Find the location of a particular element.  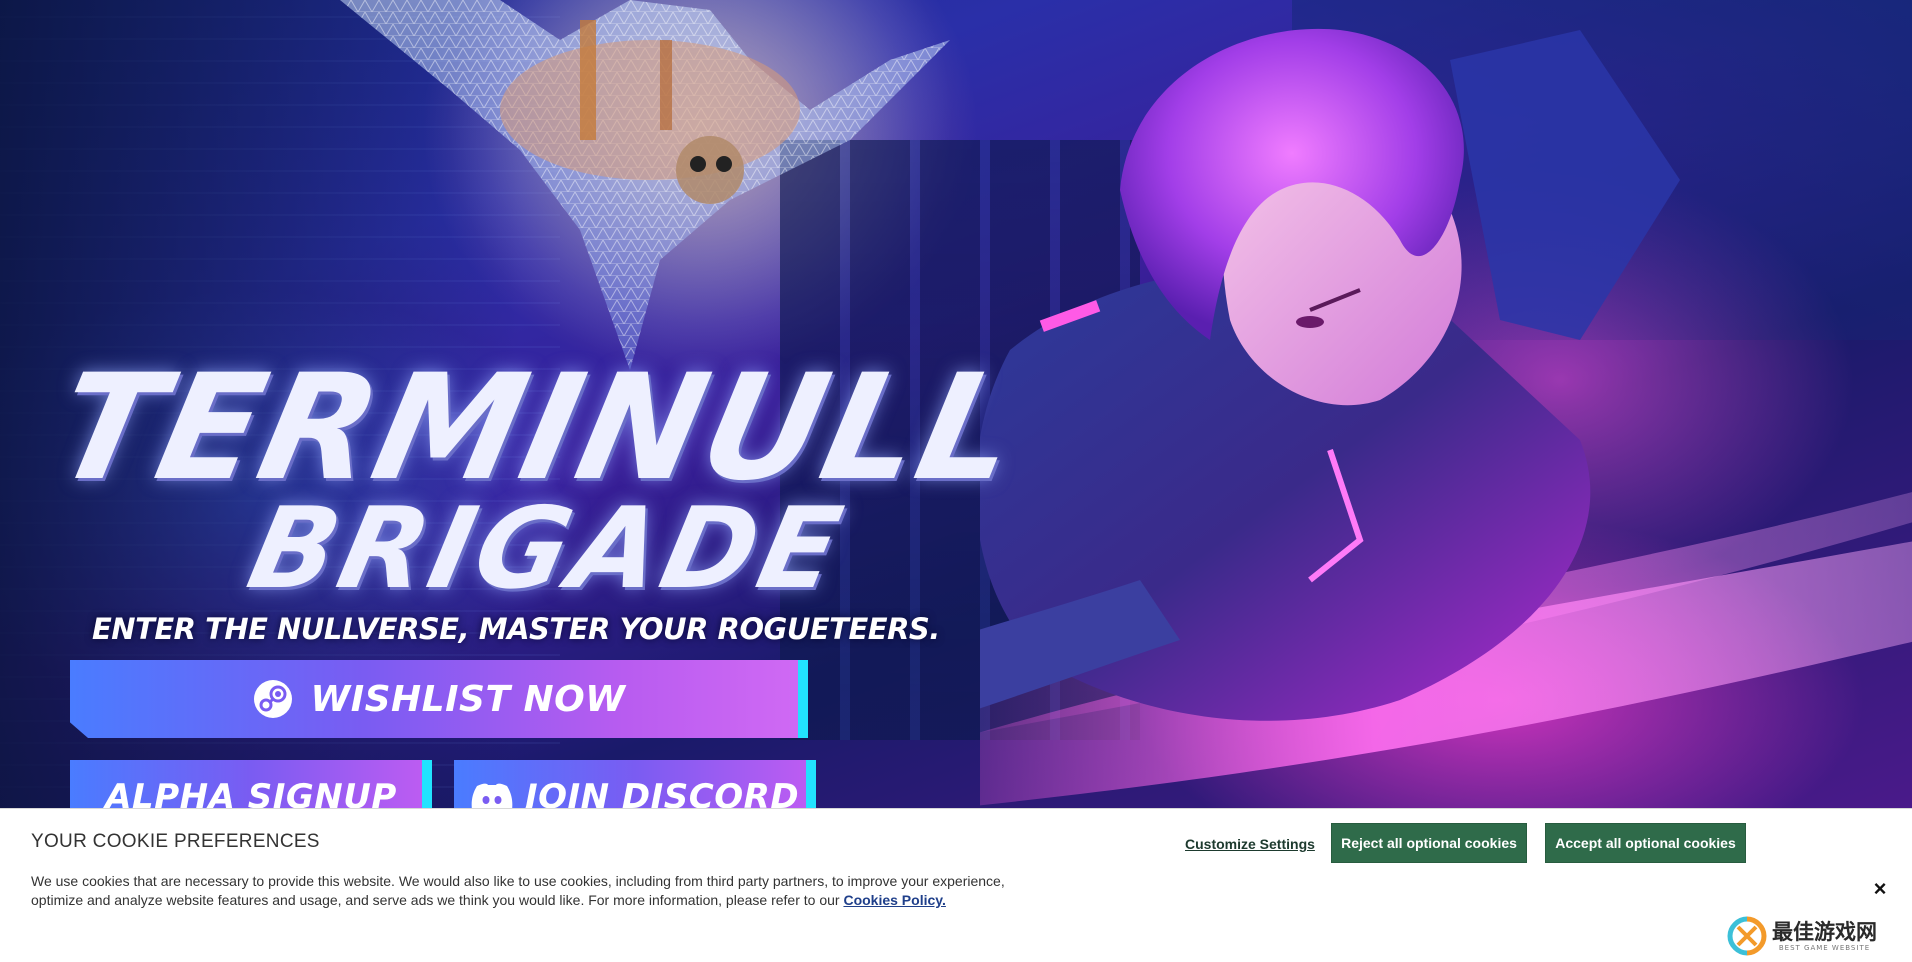

watermark-logo-icon is located at coordinates (1747, 936).